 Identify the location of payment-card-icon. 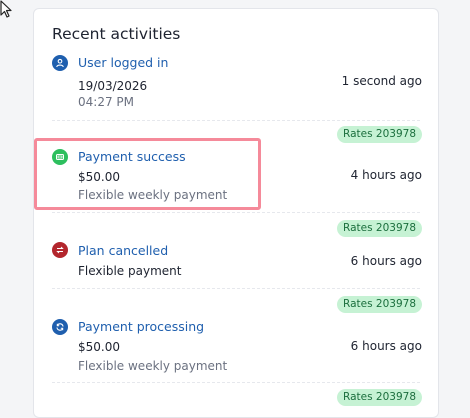
(60, 157).